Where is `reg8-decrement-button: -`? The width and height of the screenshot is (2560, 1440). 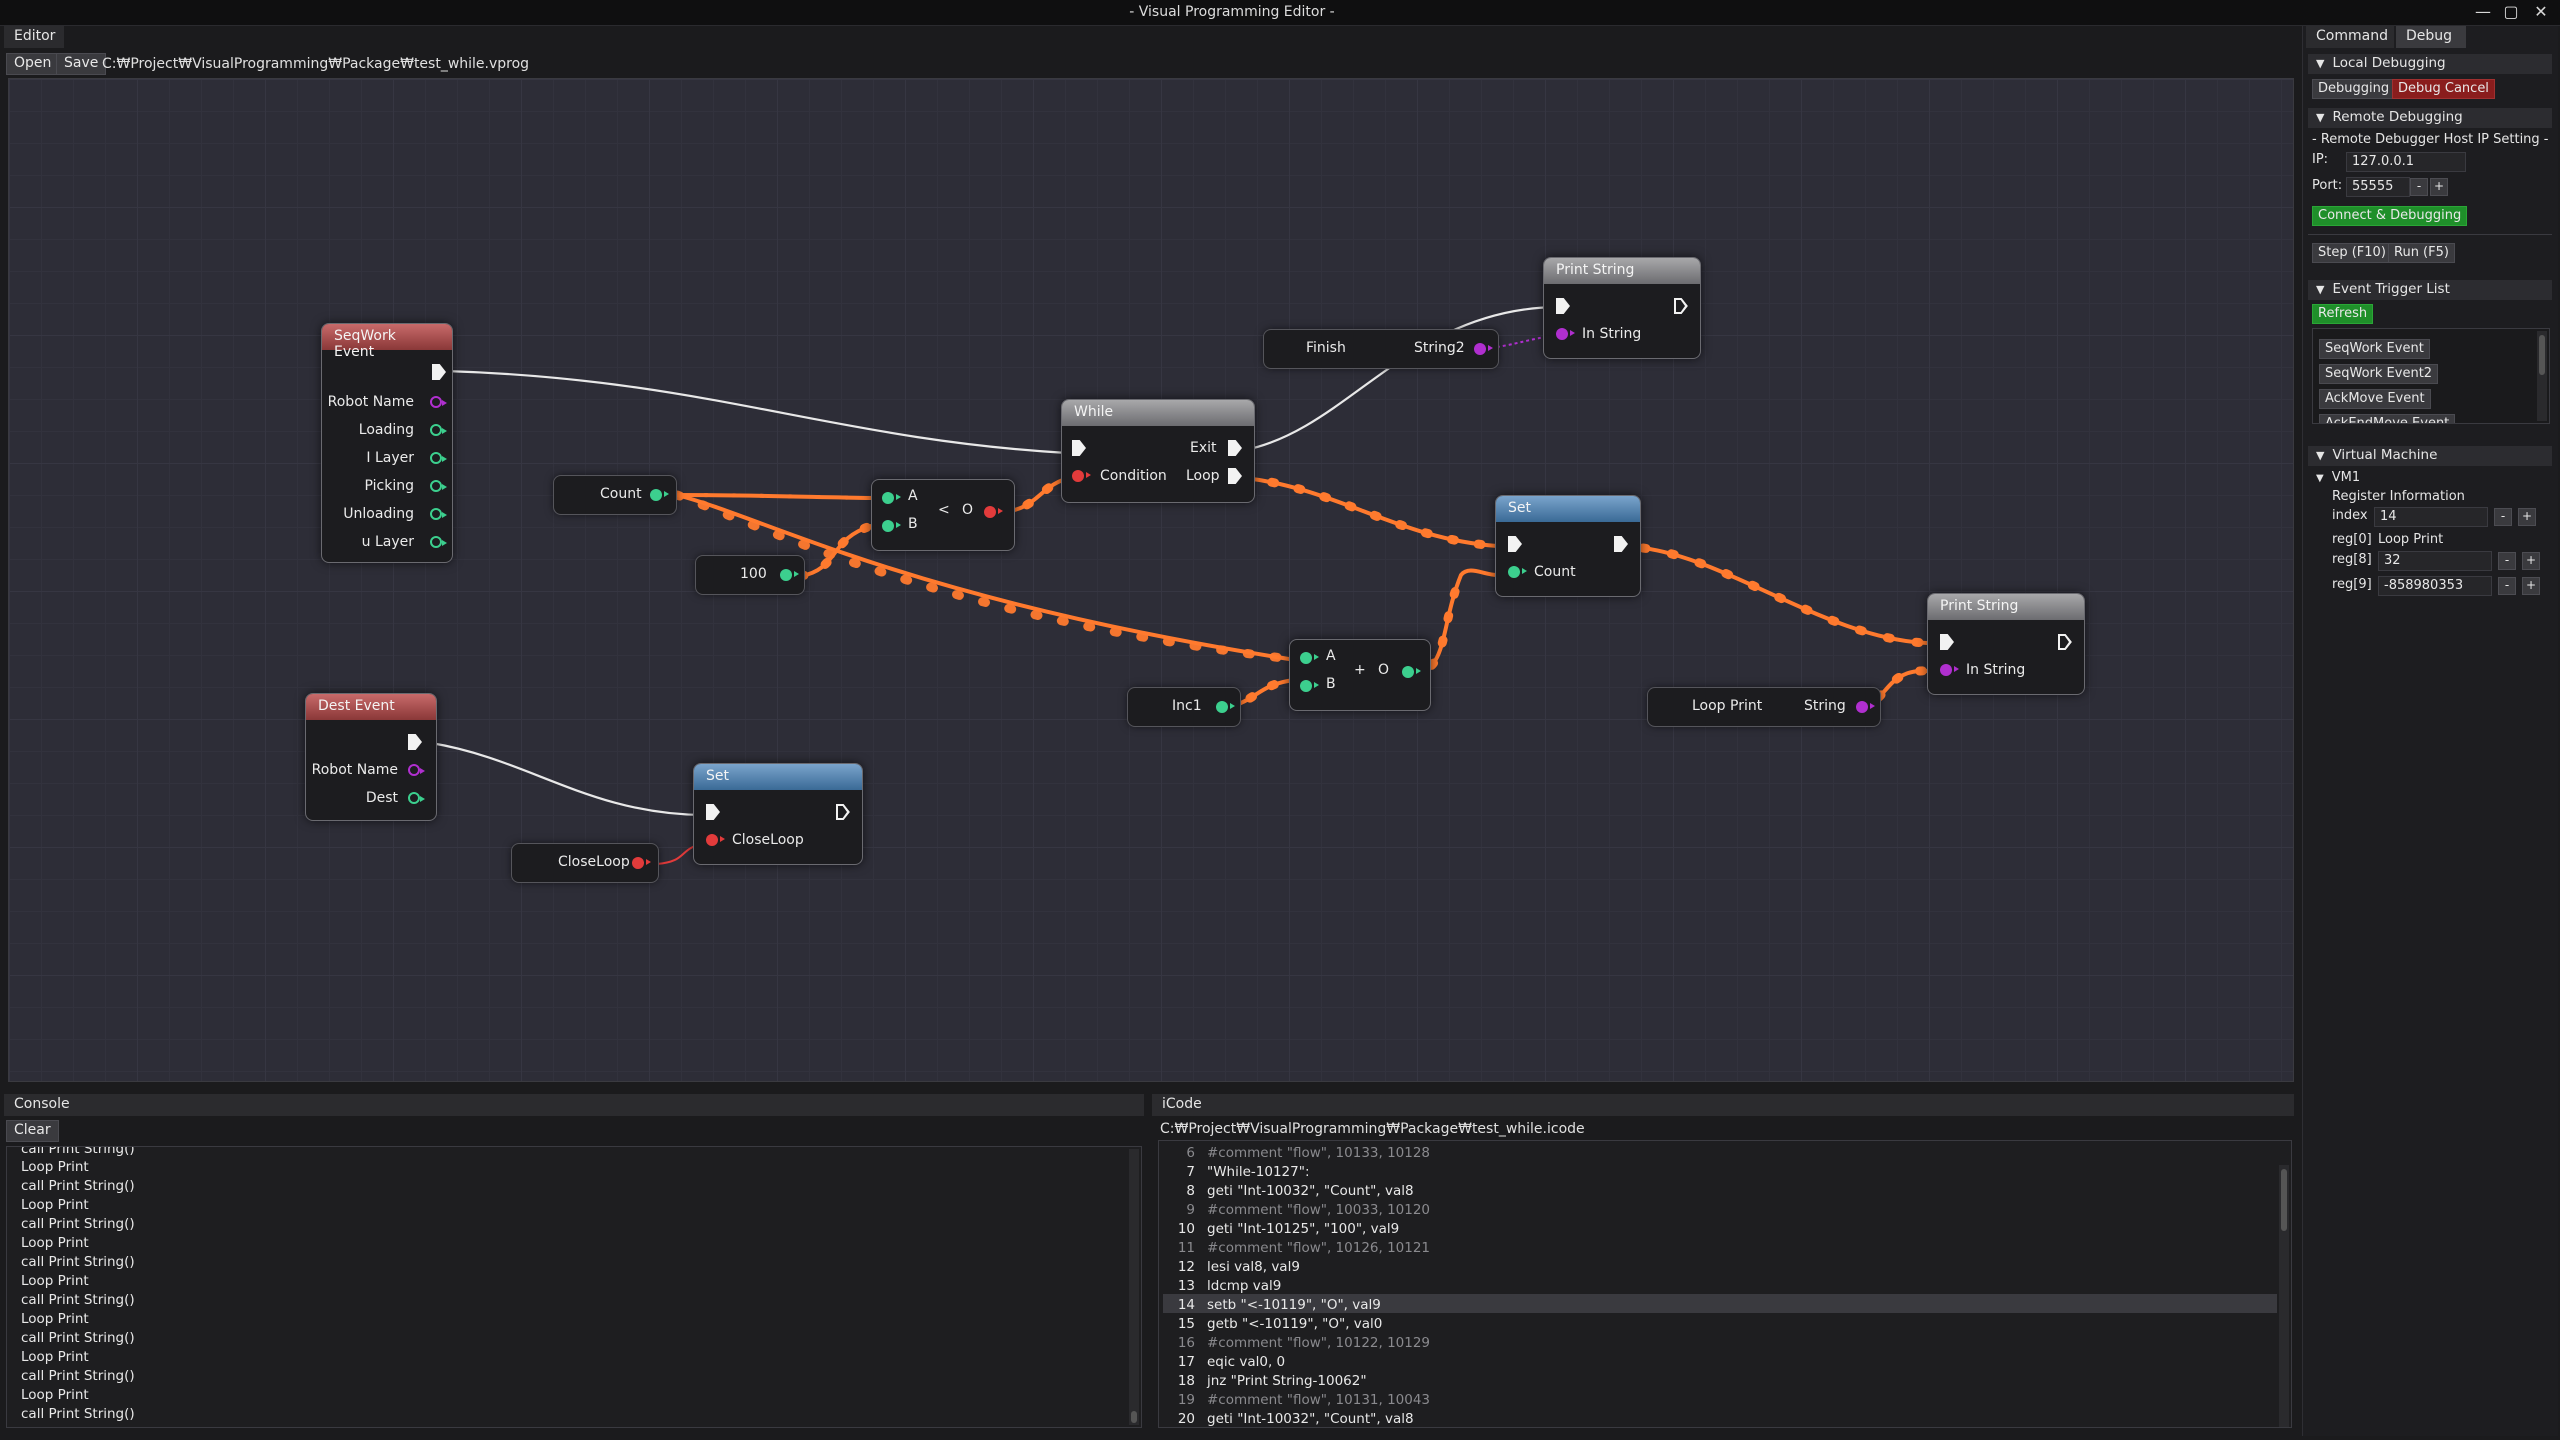 reg8-decrement-button: - is located at coordinates (2507, 561).